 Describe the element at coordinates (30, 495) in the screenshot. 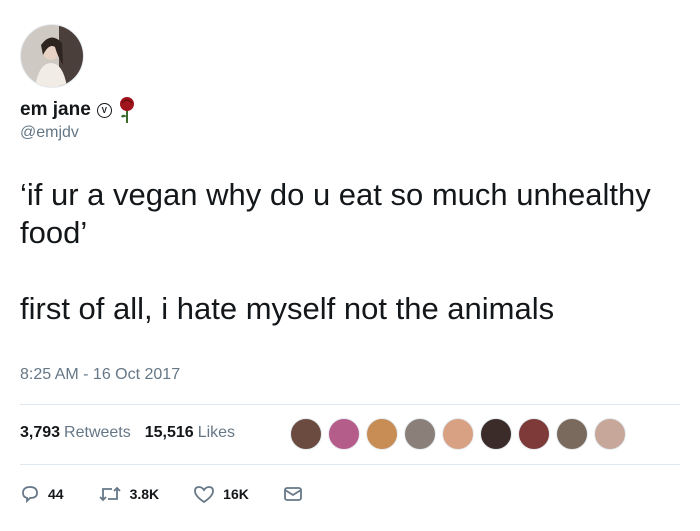

I see `reply-icon` at that location.